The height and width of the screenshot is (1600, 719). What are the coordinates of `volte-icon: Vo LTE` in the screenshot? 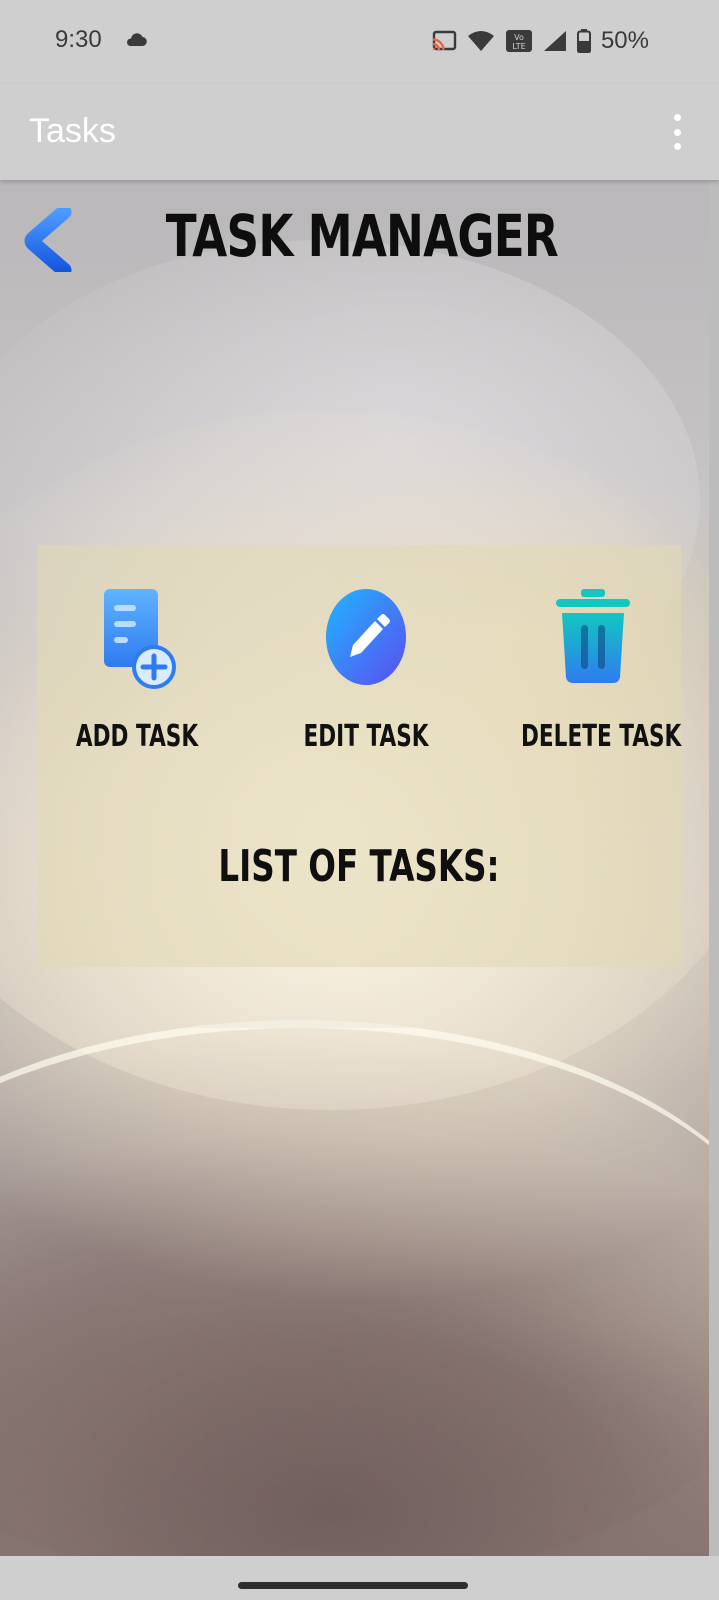 It's located at (518, 41).